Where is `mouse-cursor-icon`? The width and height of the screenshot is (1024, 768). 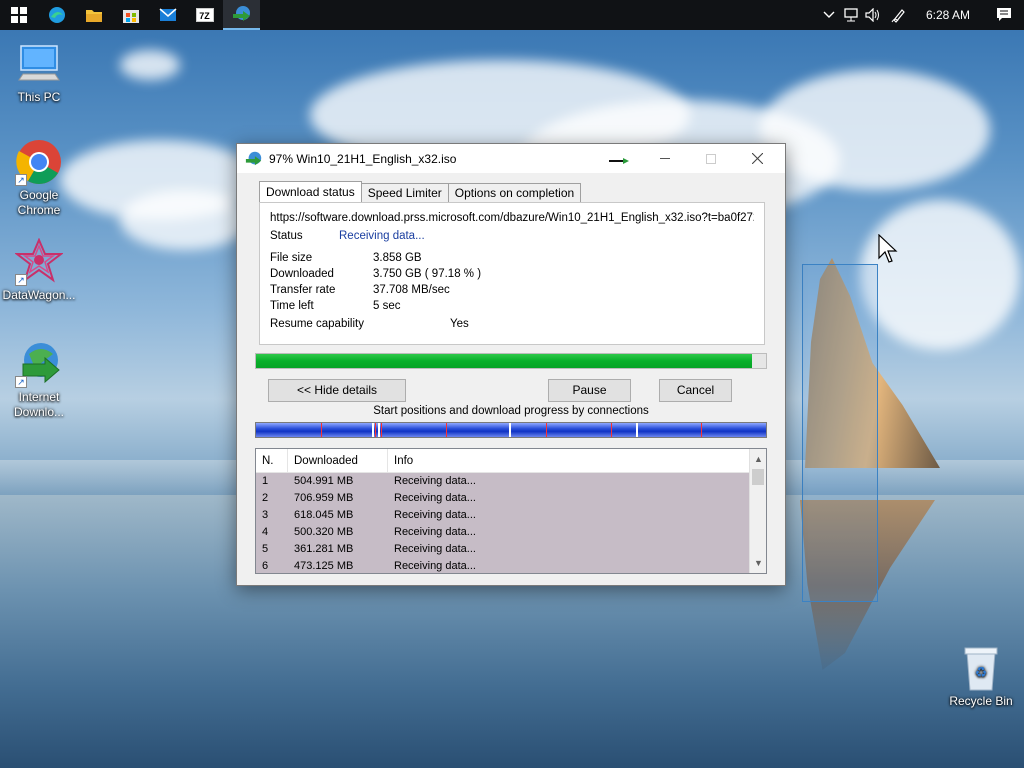
mouse-cursor-icon is located at coordinates (888, 248).